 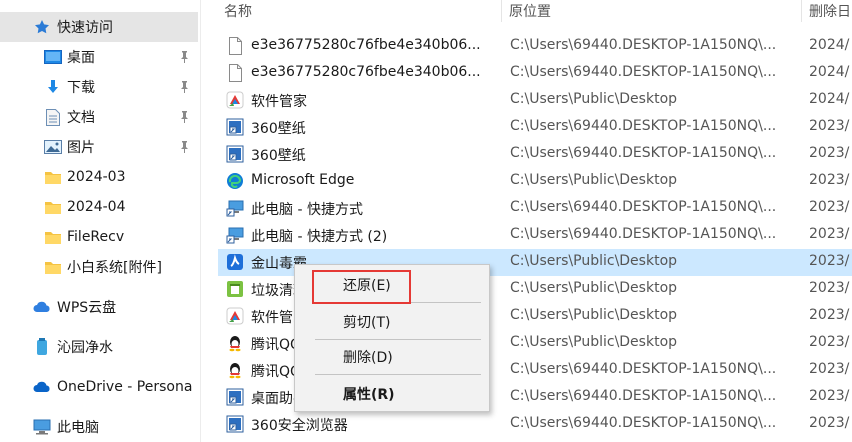 What do you see at coordinates (279, 102) in the screenshot?
I see `file-name: 软件管家` at bounding box center [279, 102].